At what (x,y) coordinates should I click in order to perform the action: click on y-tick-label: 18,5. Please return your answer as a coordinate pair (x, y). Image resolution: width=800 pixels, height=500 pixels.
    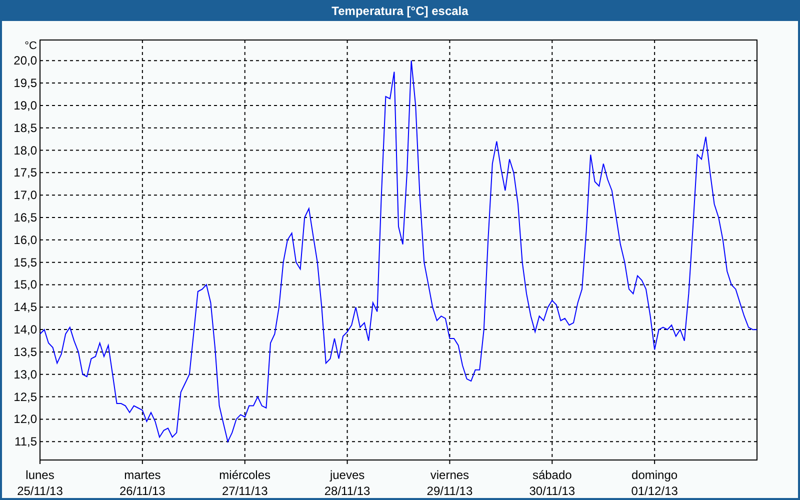
    Looking at the image, I should click on (25, 127).